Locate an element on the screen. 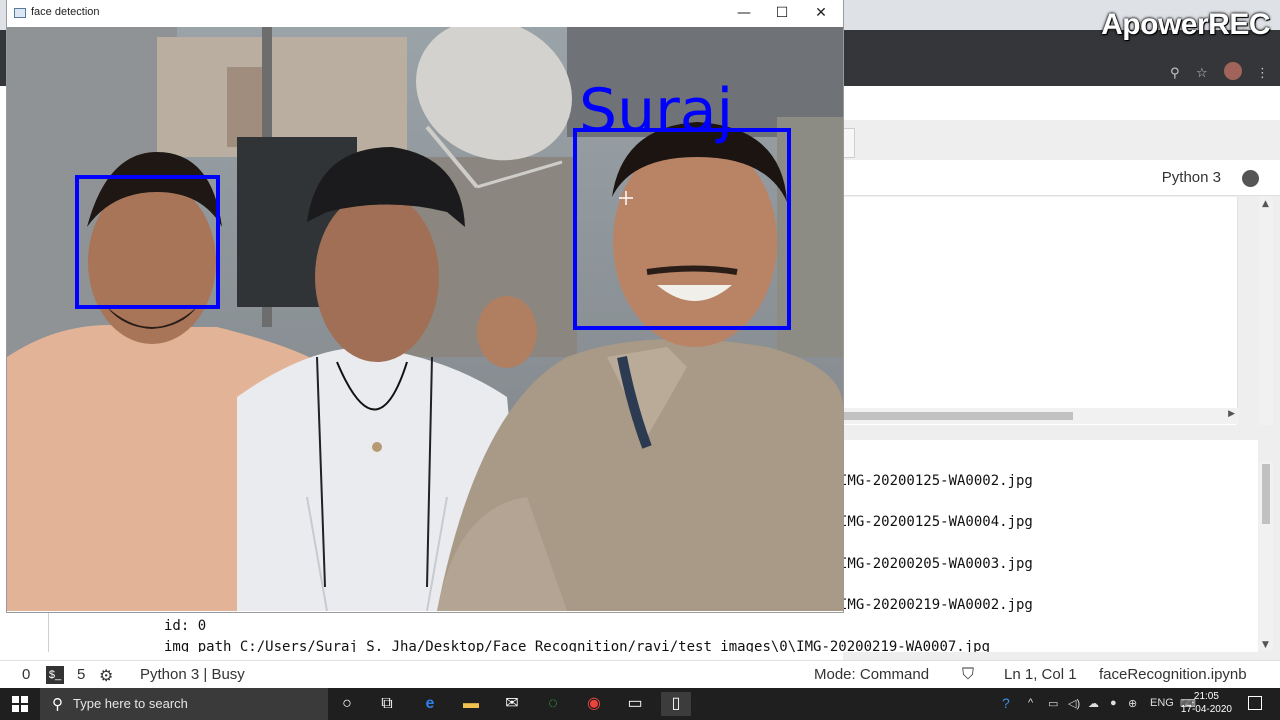  windows-start-icon is located at coordinates (20, 704).